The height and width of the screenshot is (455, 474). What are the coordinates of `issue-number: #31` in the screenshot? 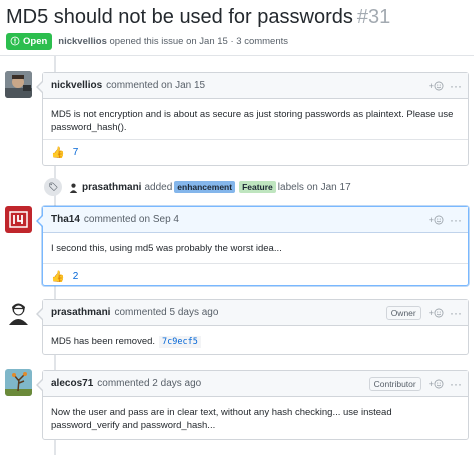 It's located at (373, 17).